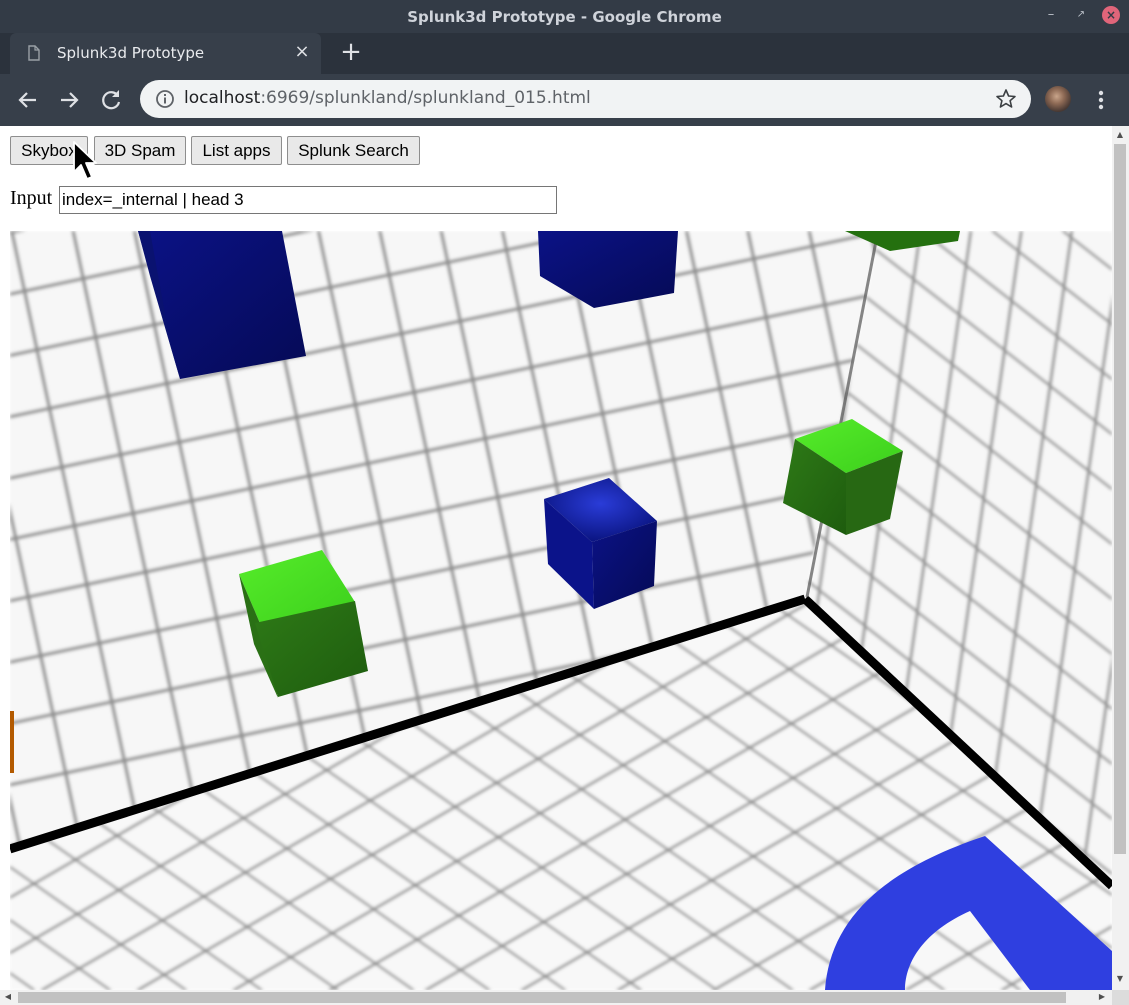 The width and height of the screenshot is (1129, 1005). I want to click on browser-tab: Splunk3d Prototype ×, so click(165, 53).